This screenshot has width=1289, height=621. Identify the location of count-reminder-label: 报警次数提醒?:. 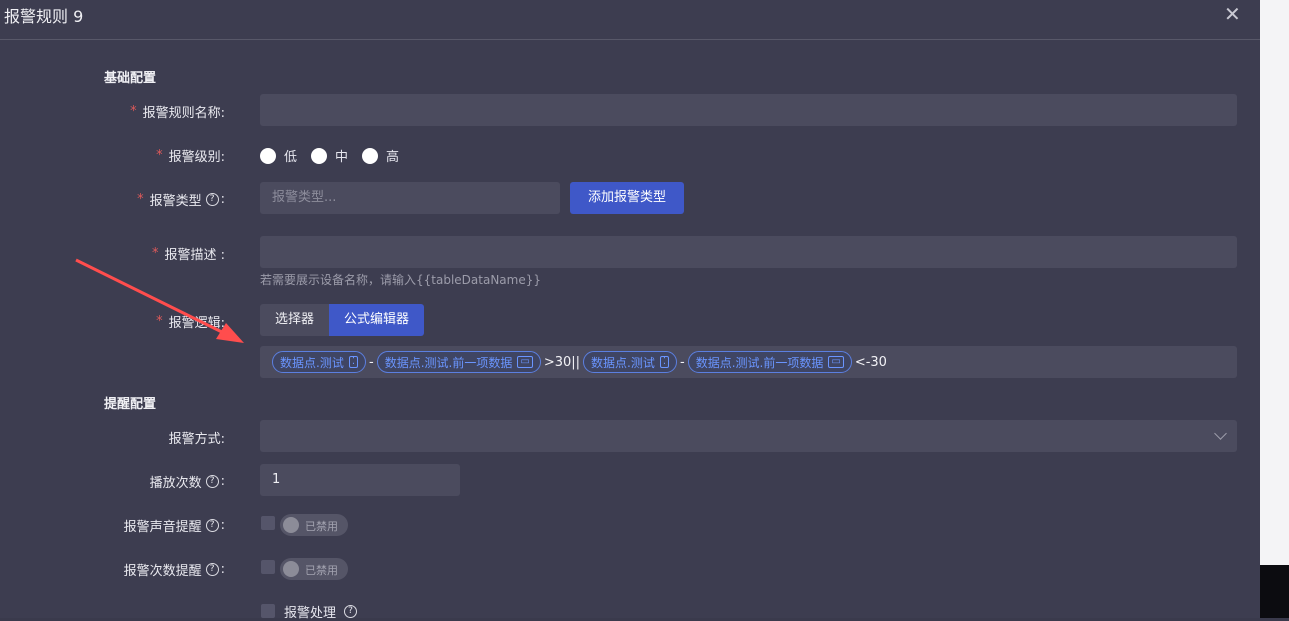
(174, 570).